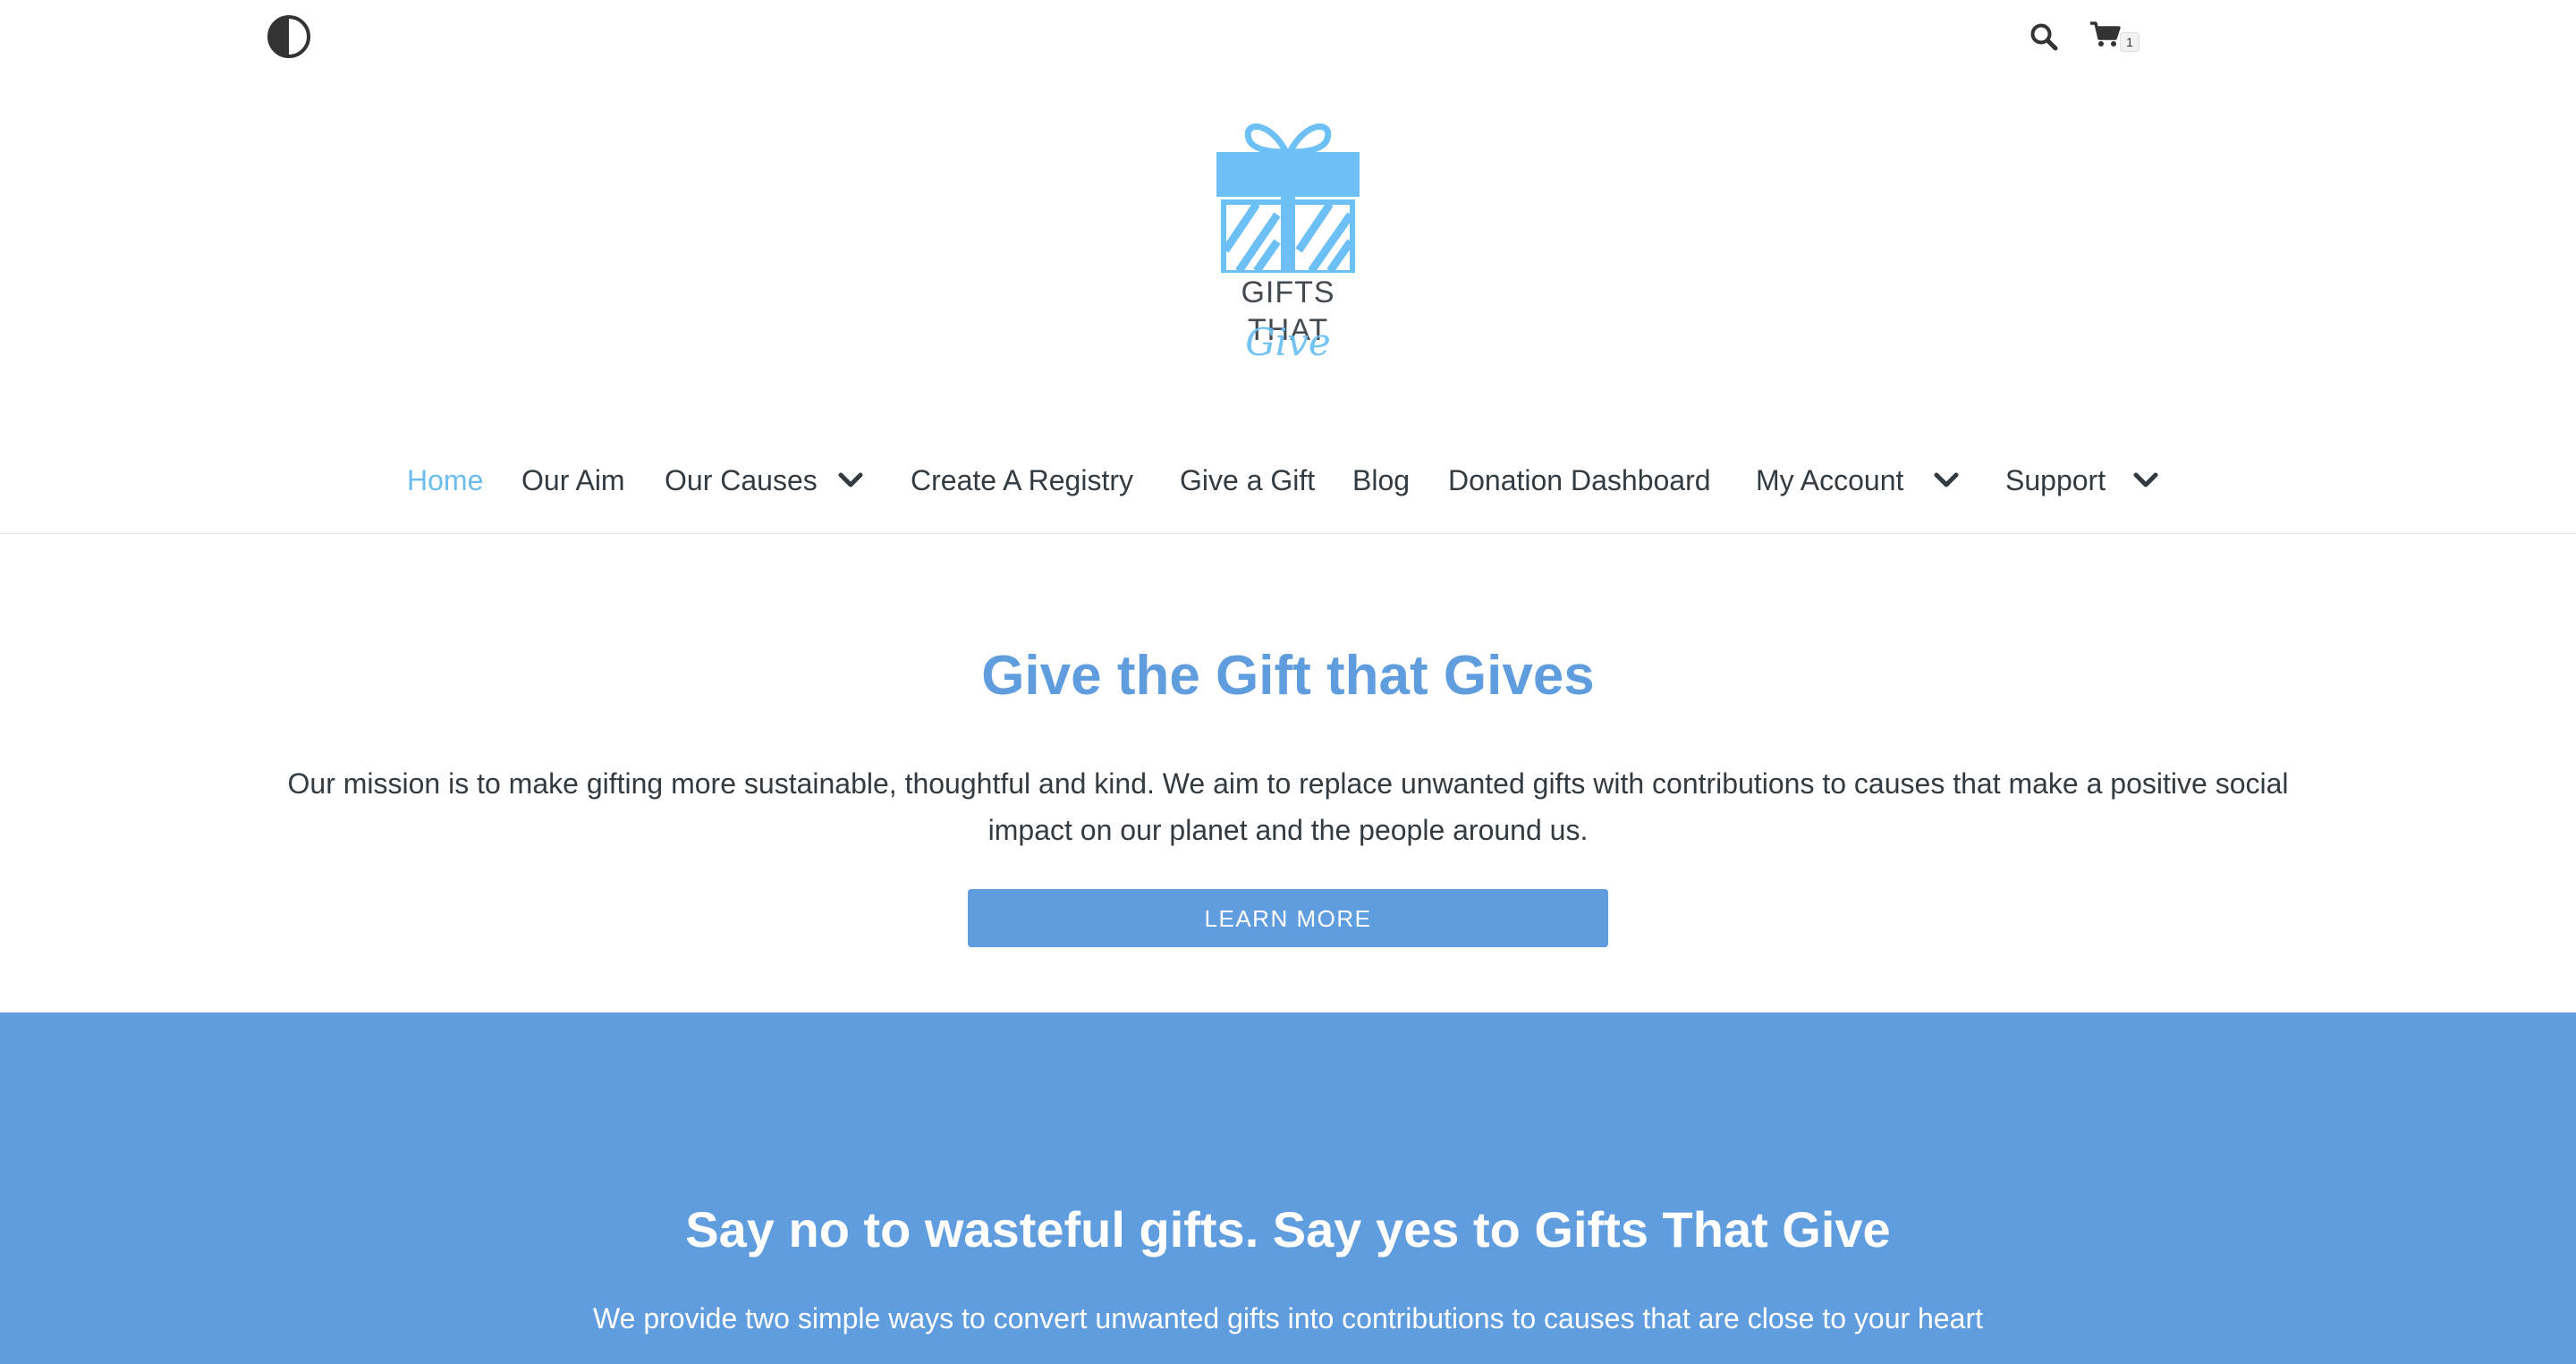 This screenshot has width=2576, height=1364. Describe the element at coordinates (1288, 676) in the screenshot. I see `hero-title: Give the Gift that Gives` at that location.